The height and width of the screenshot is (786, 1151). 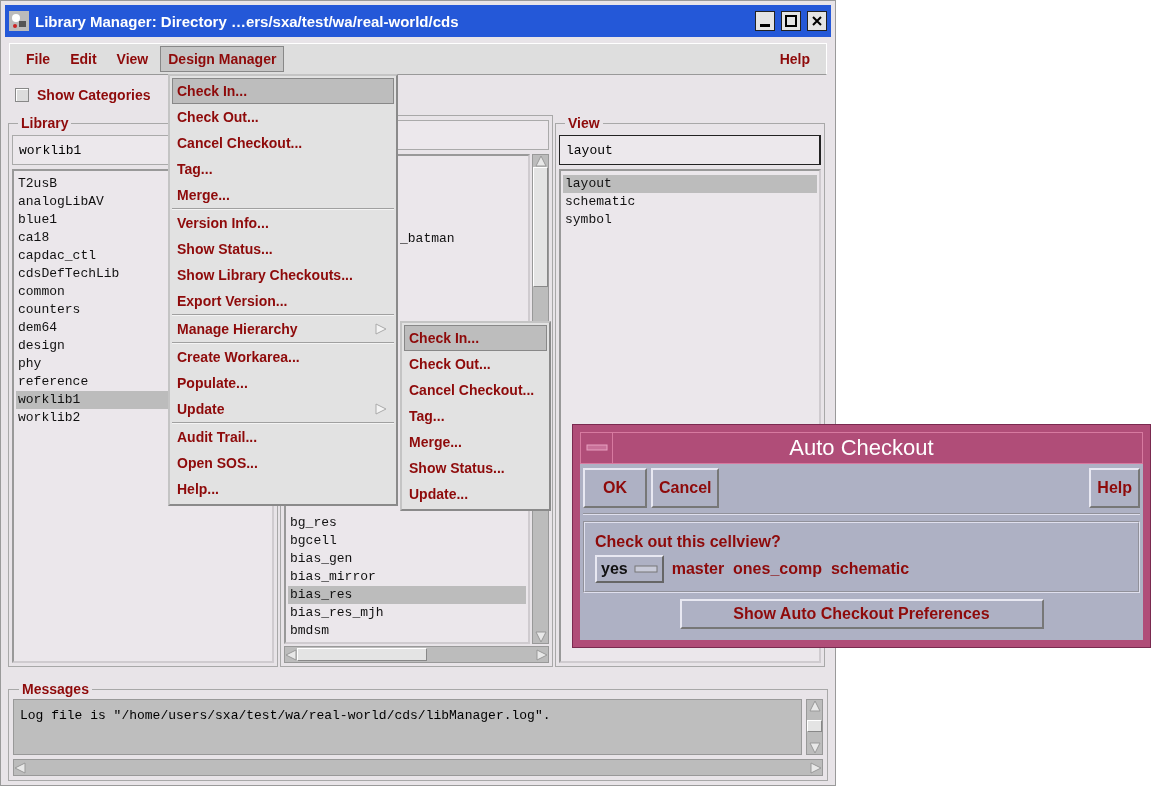 What do you see at coordinates (132, 59) in the screenshot?
I see `menu-title: View` at bounding box center [132, 59].